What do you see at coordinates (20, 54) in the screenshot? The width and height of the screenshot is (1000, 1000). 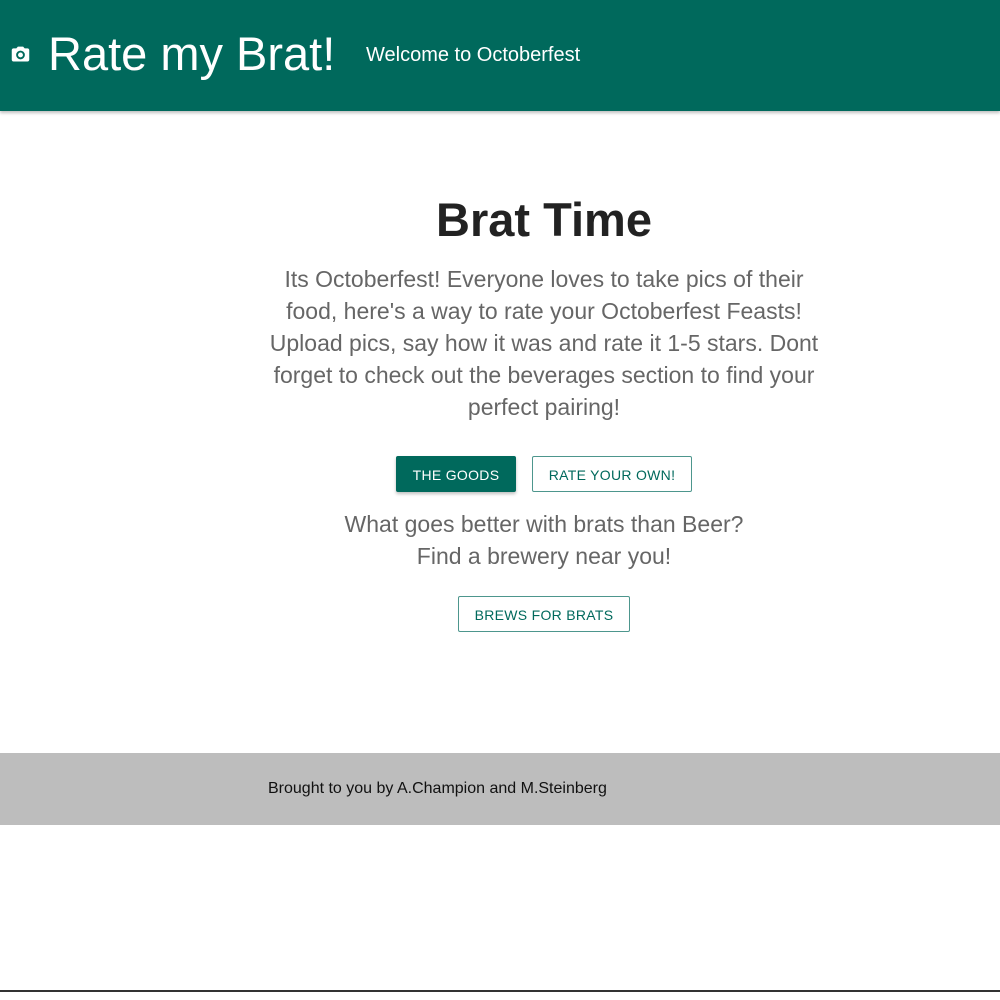 I see `camera-icon` at bounding box center [20, 54].